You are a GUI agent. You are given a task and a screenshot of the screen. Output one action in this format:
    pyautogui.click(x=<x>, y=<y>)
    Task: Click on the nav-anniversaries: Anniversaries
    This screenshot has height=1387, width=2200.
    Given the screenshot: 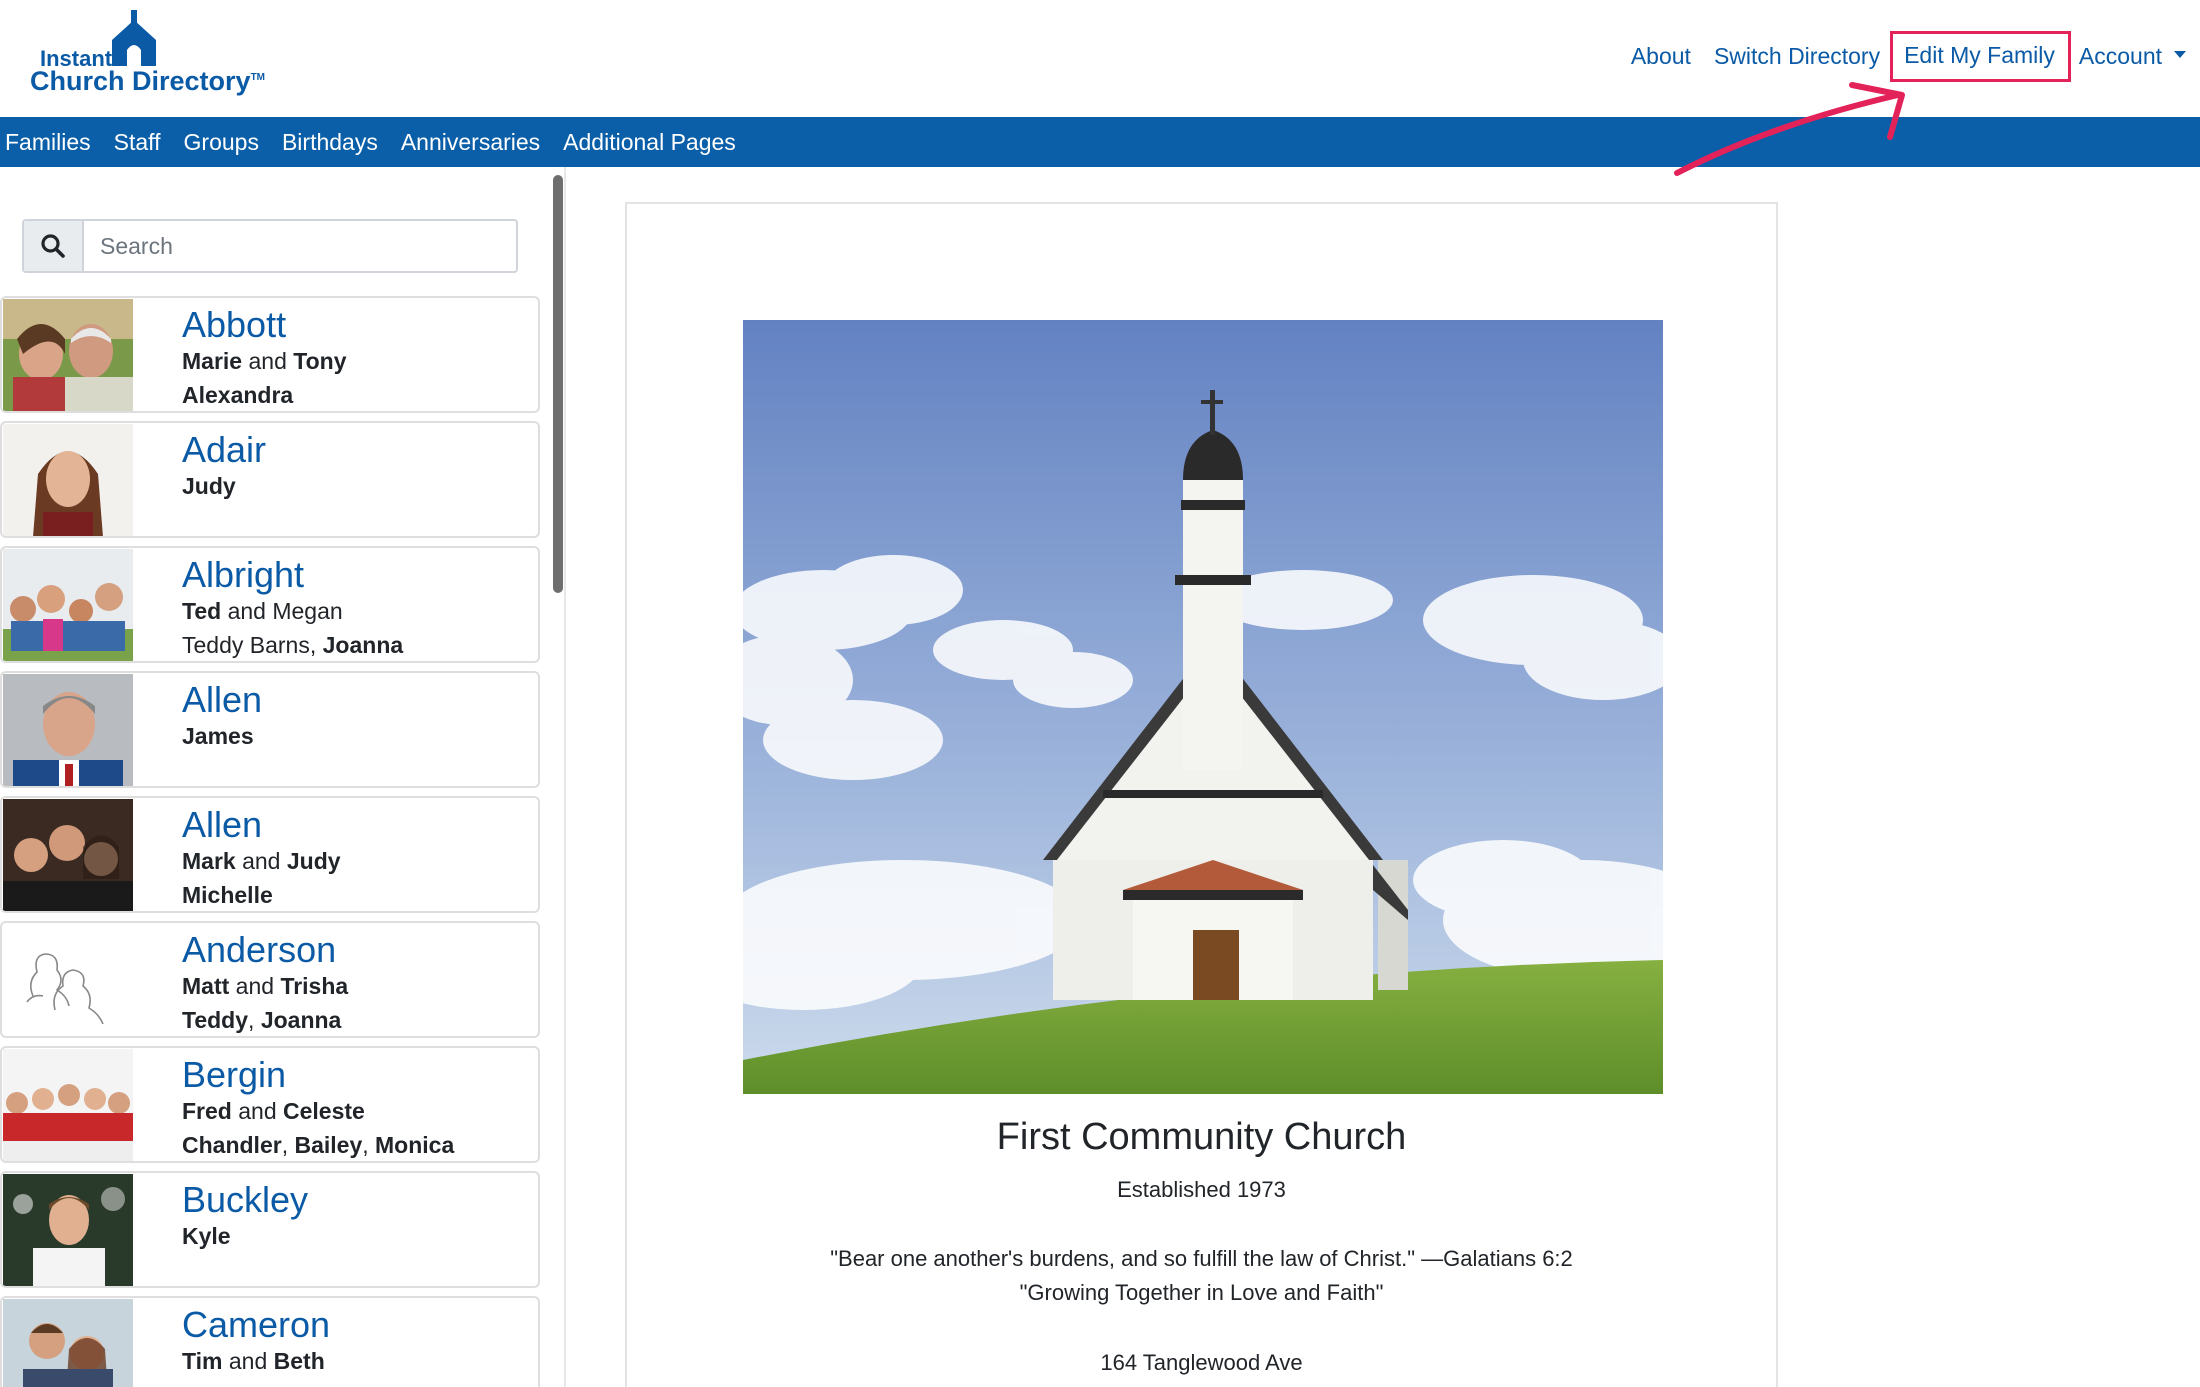 What is the action you would take?
    pyautogui.click(x=470, y=142)
    